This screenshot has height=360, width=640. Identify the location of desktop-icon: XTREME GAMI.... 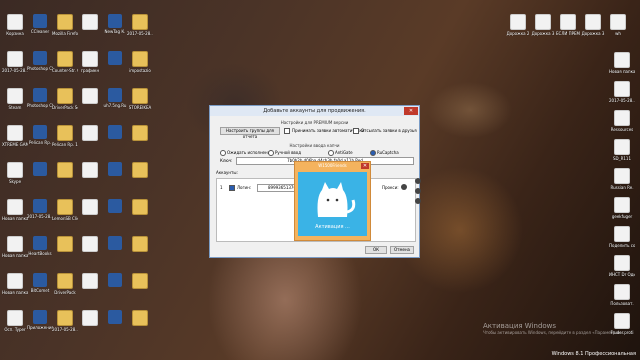
(15, 140).